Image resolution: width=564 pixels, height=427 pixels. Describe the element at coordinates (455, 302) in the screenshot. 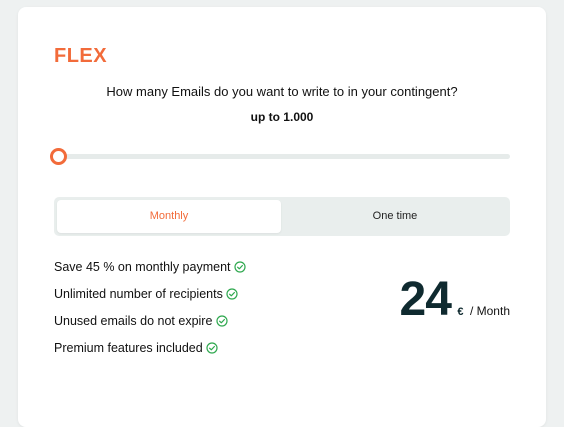

I see `price-display: 24 € / Month` at that location.